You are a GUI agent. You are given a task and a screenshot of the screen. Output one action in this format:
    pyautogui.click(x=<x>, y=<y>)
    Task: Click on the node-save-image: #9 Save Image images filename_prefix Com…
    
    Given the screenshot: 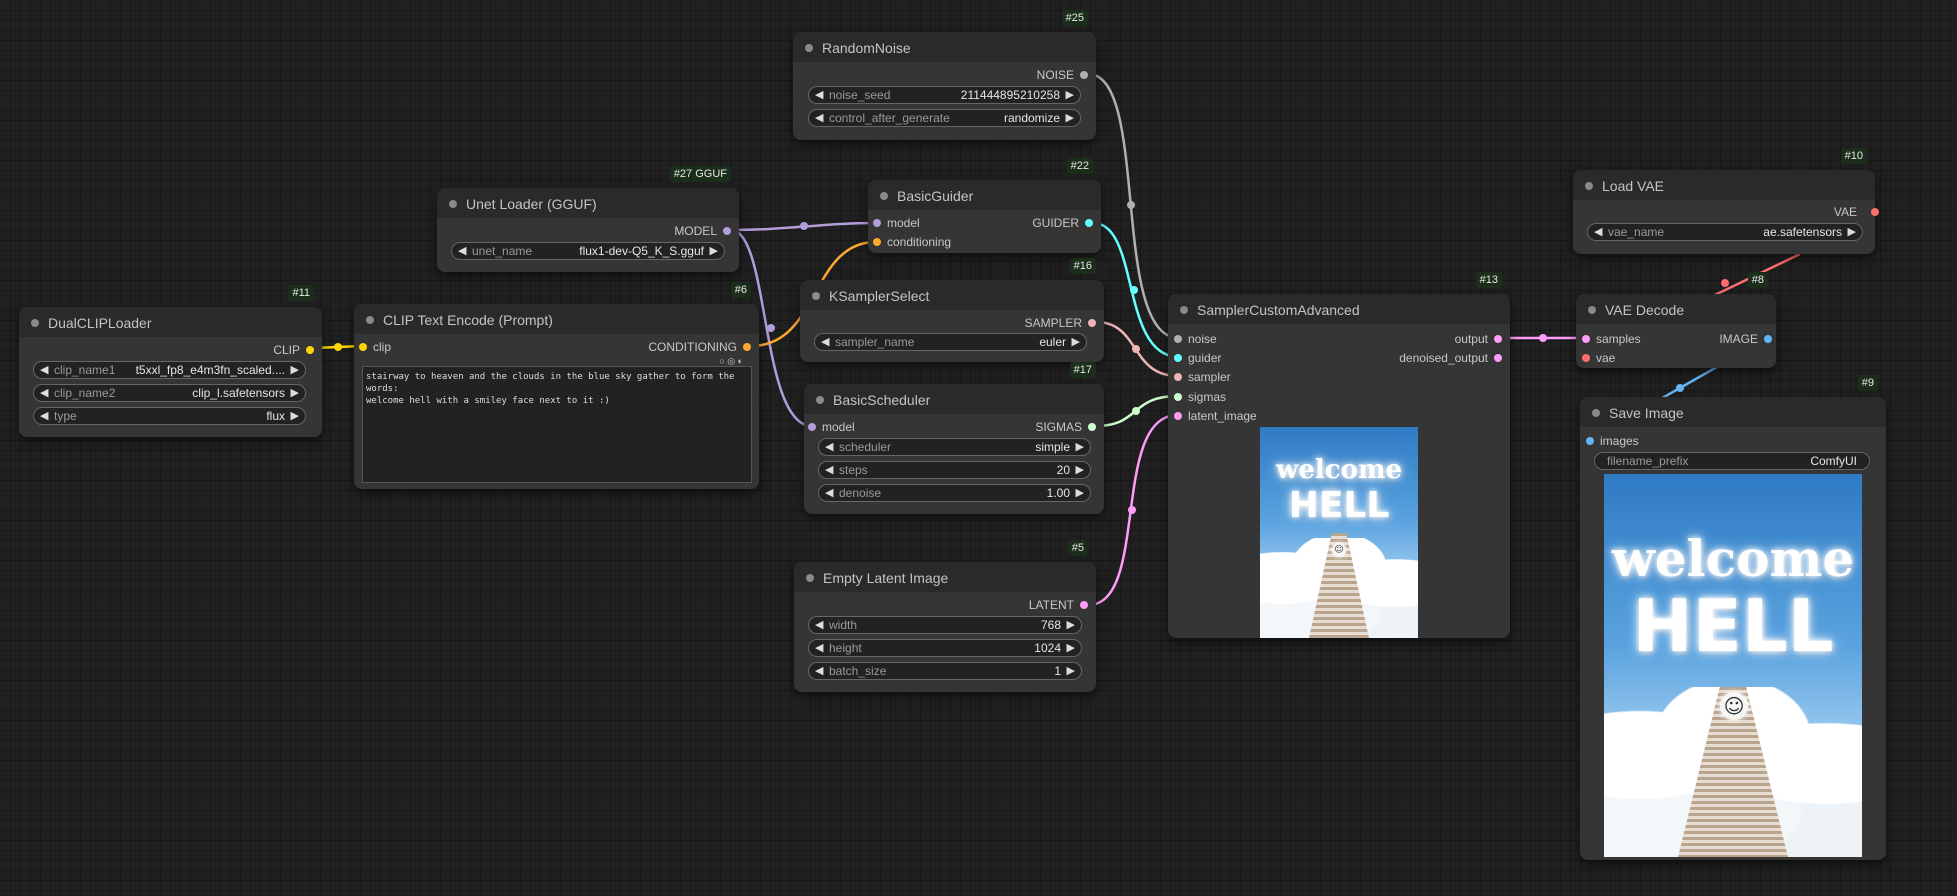 What is the action you would take?
    pyautogui.click(x=1733, y=617)
    